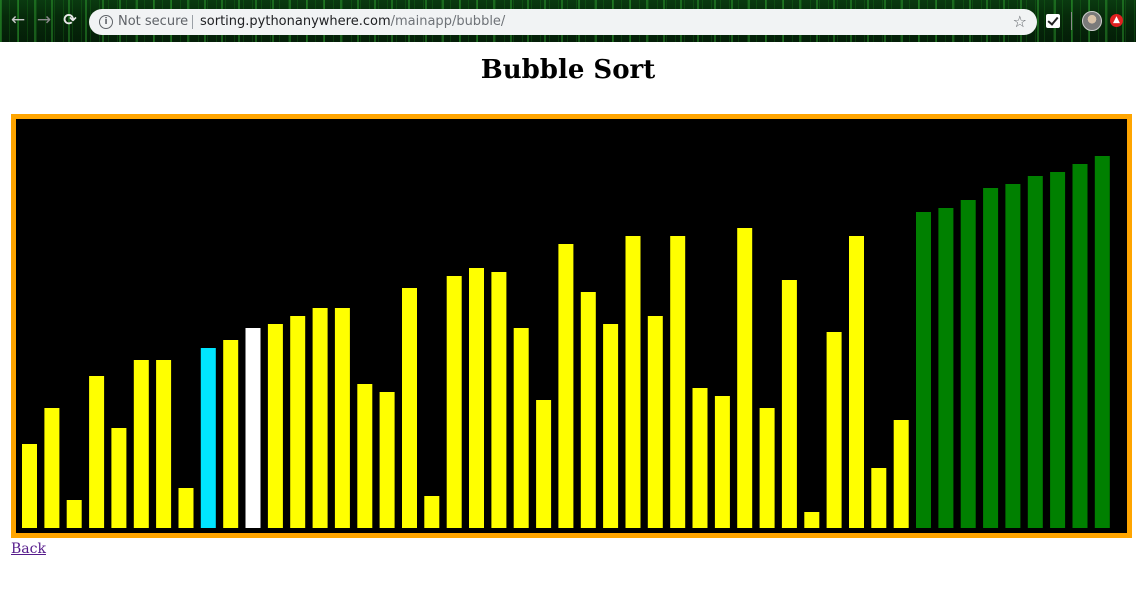 This screenshot has width=1136, height=596. I want to click on url-host: sorting.pythonanywhere.com, so click(295, 21).